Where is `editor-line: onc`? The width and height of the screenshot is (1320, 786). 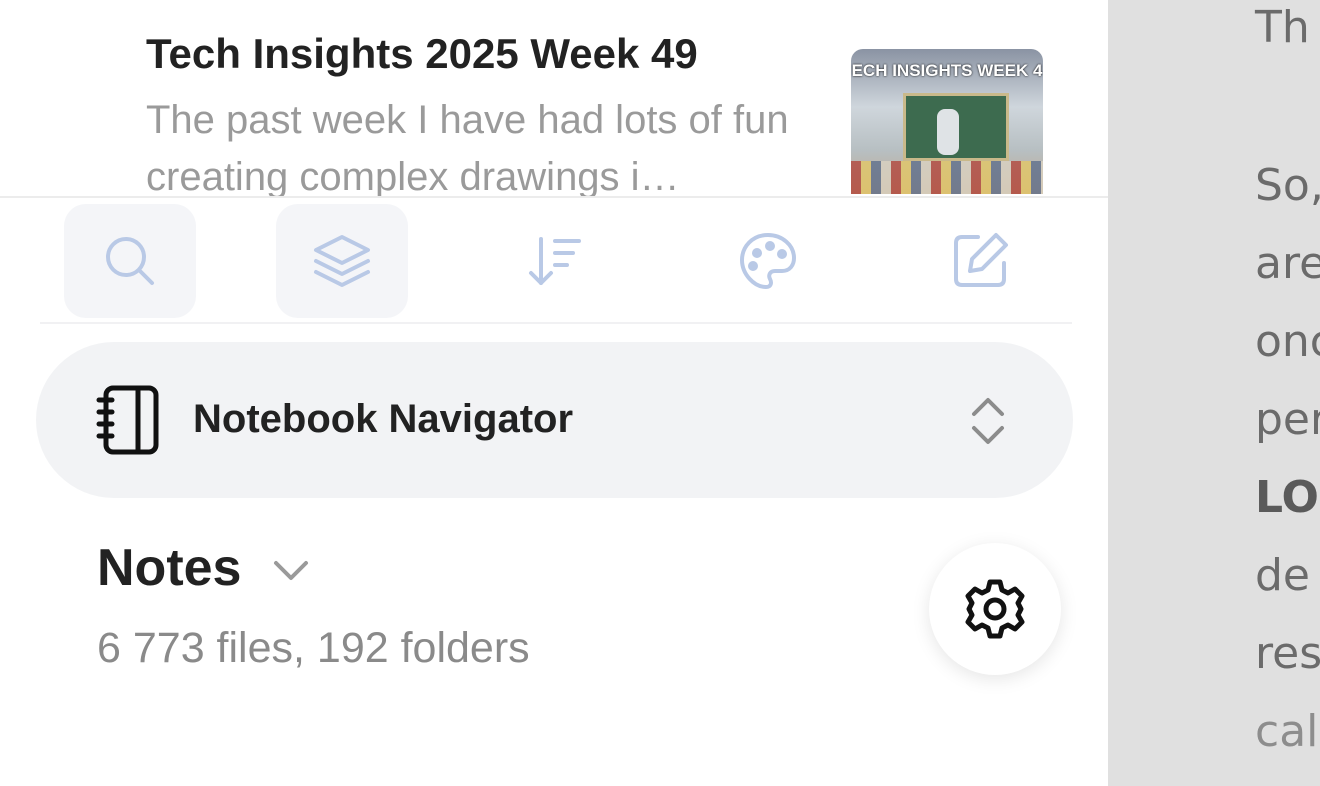 editor-line: onc is located at coordinates (1287, 341).